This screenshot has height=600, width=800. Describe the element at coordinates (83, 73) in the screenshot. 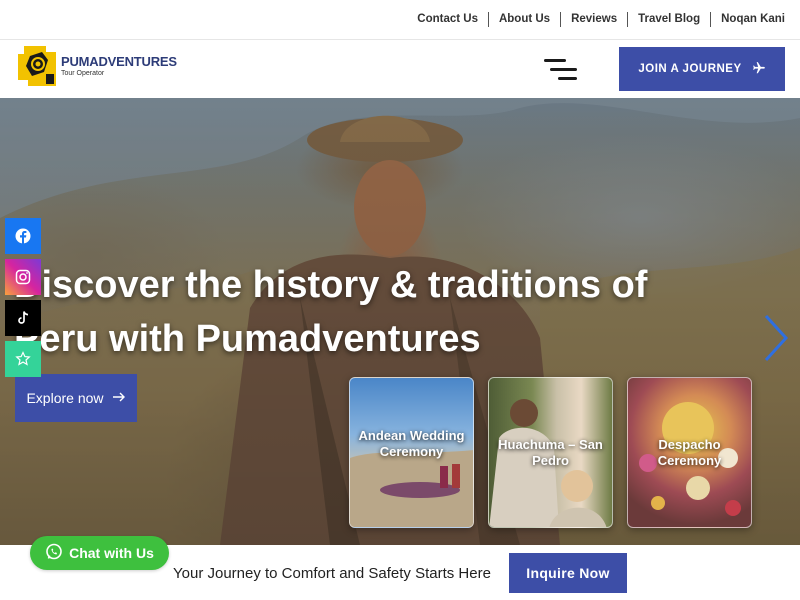

I see `logo-subtitle: Tour Operator` at that location.